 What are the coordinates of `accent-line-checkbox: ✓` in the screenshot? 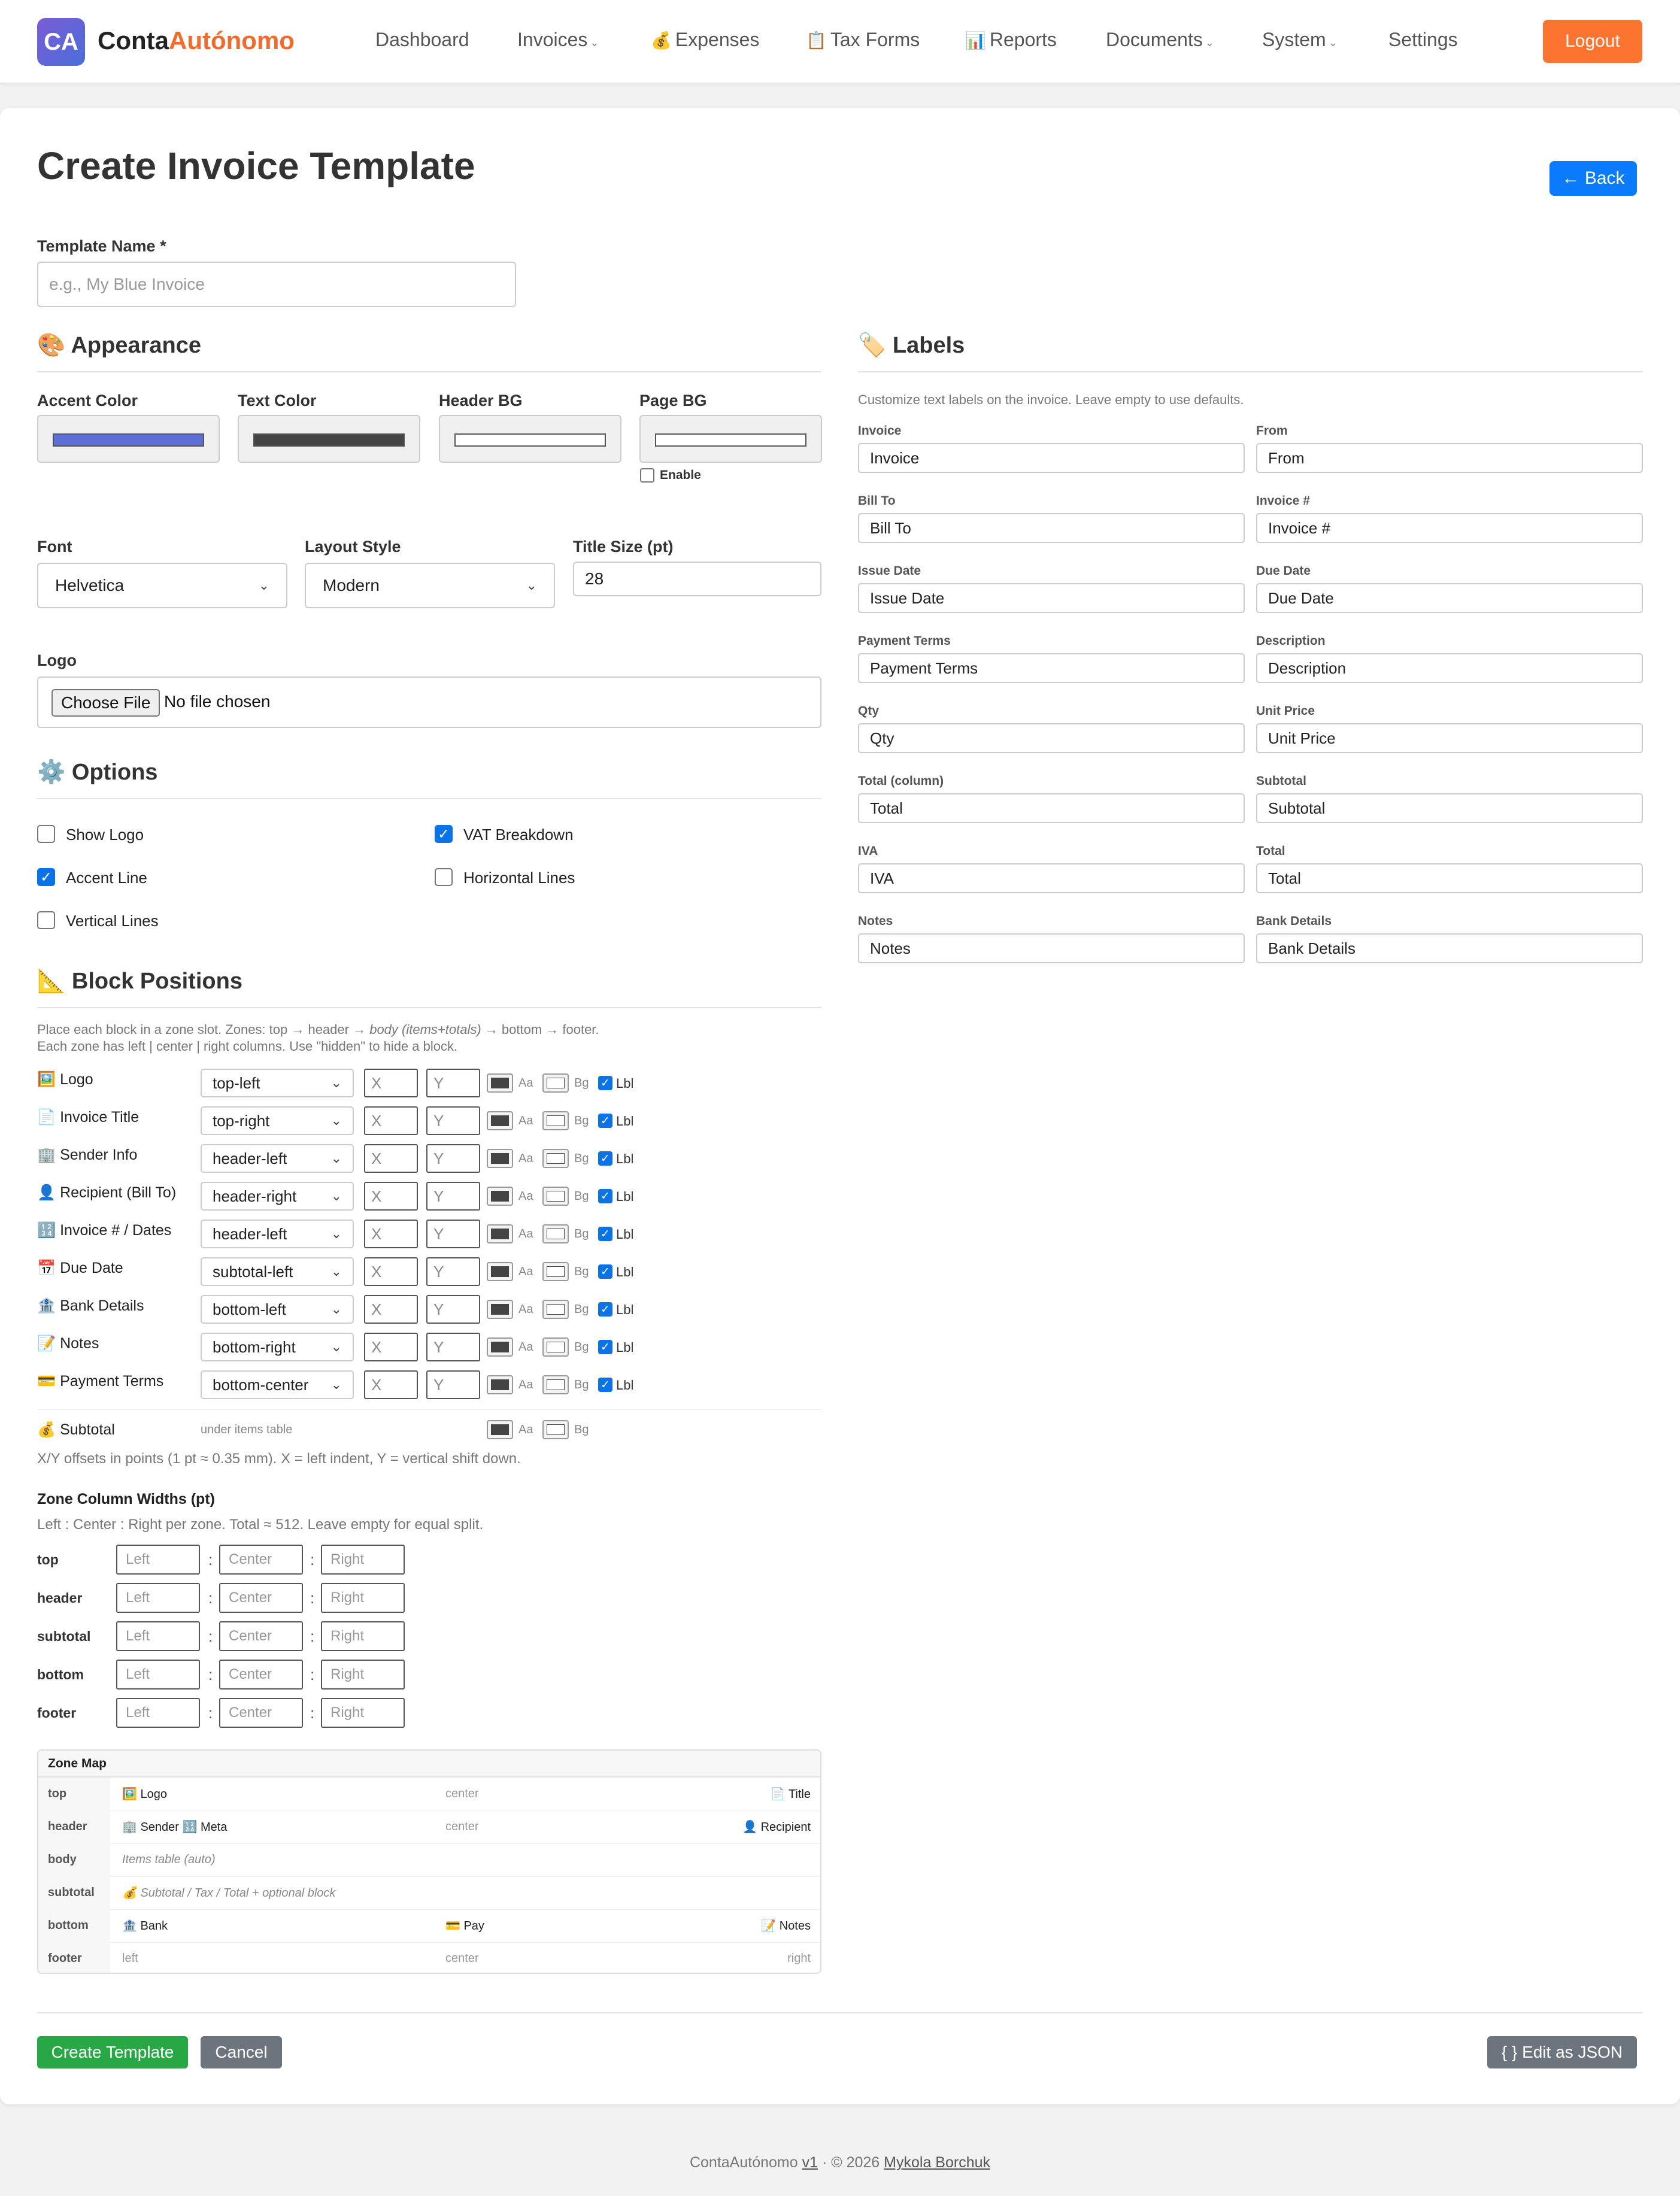 It's located at (46, 877).